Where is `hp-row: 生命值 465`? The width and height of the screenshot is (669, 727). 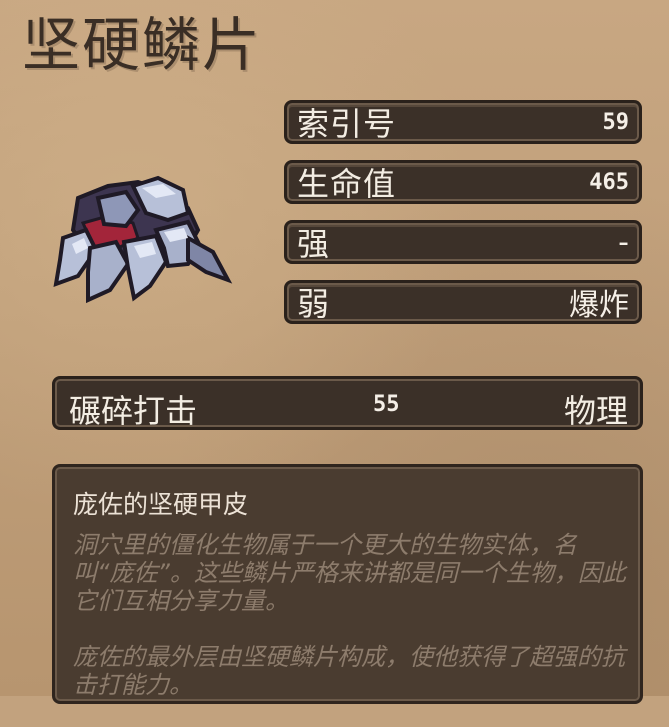
hp-row: 生命值 465 is located at coordinates (463, 182).